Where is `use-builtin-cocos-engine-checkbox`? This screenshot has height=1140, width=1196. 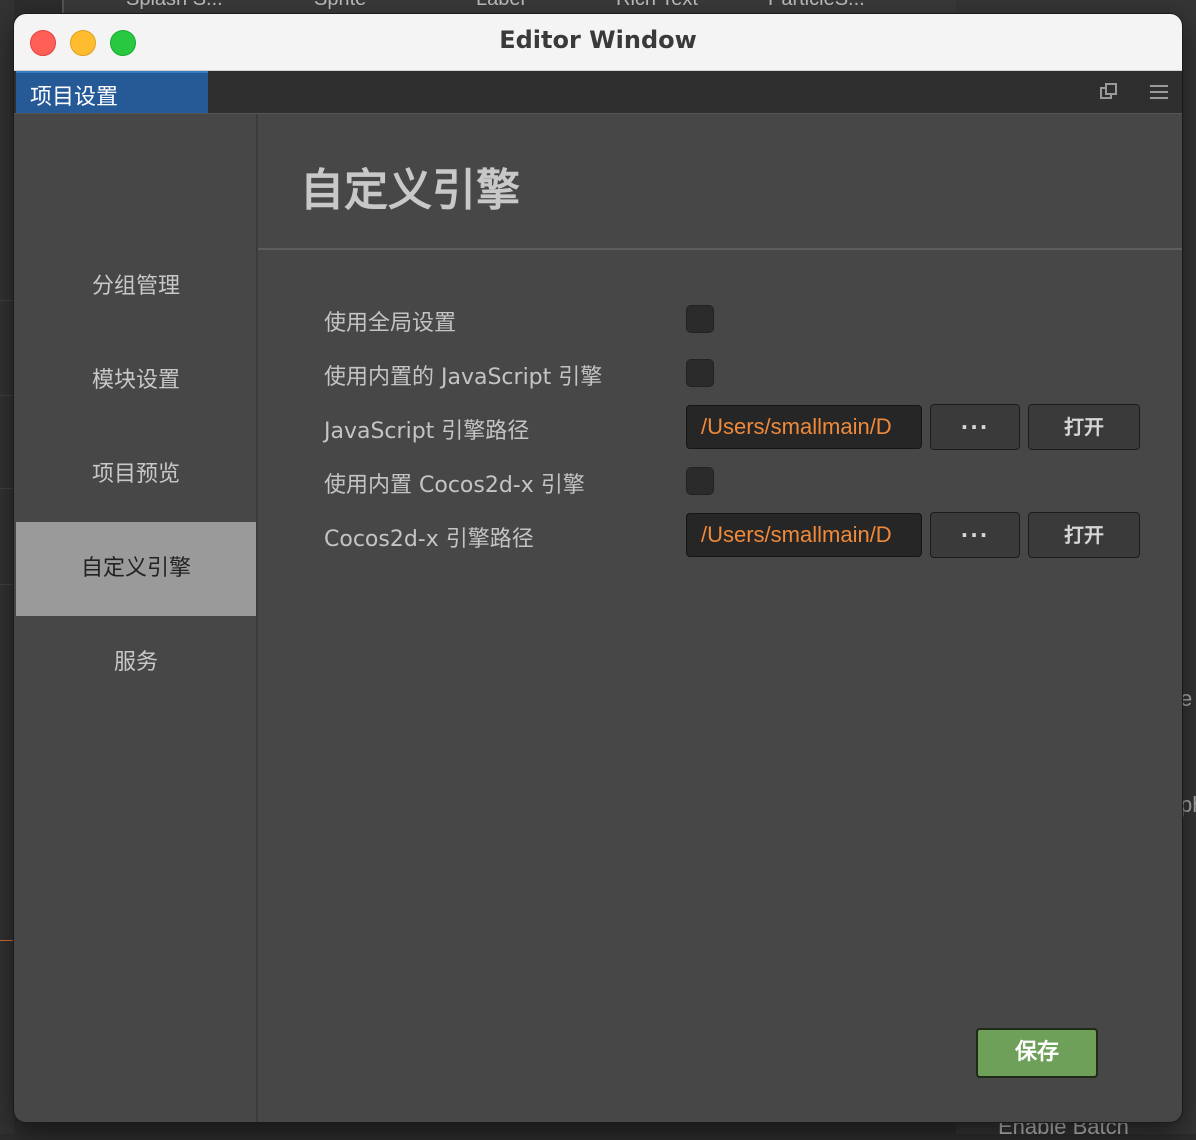 use-builtin-cocos-engine-checkbox is located at coordinates (700, 481).